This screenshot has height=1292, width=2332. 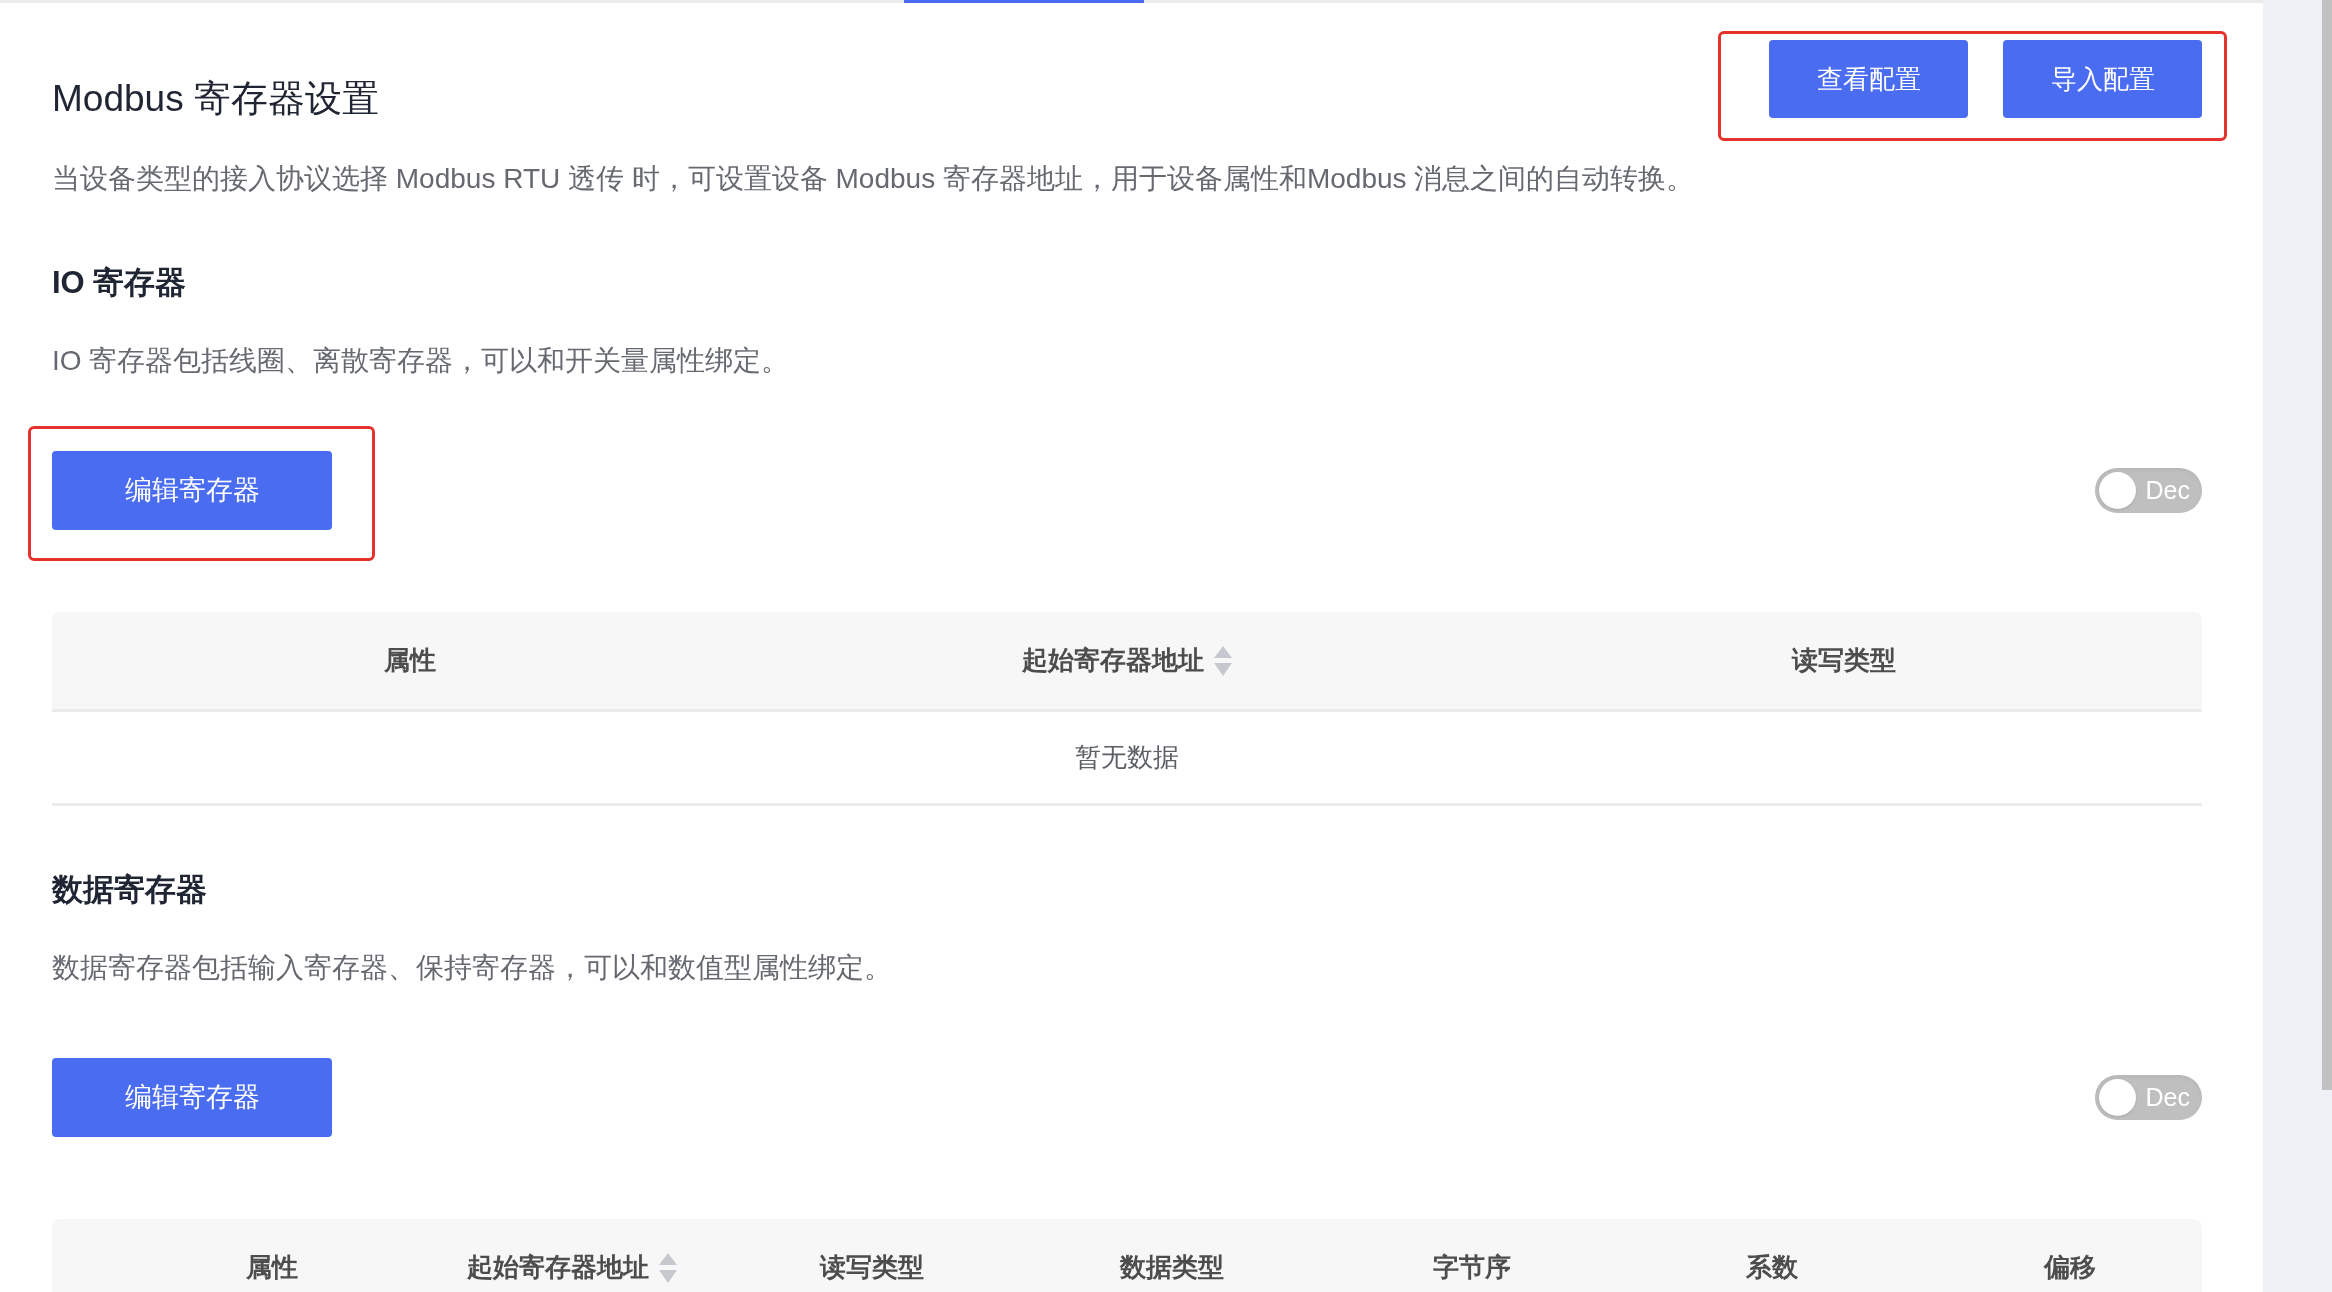 What do you see at coordinates (120, 283) in the screenshot?
I see `section-title: IO 寄存器` at bounding box center [120, 283].